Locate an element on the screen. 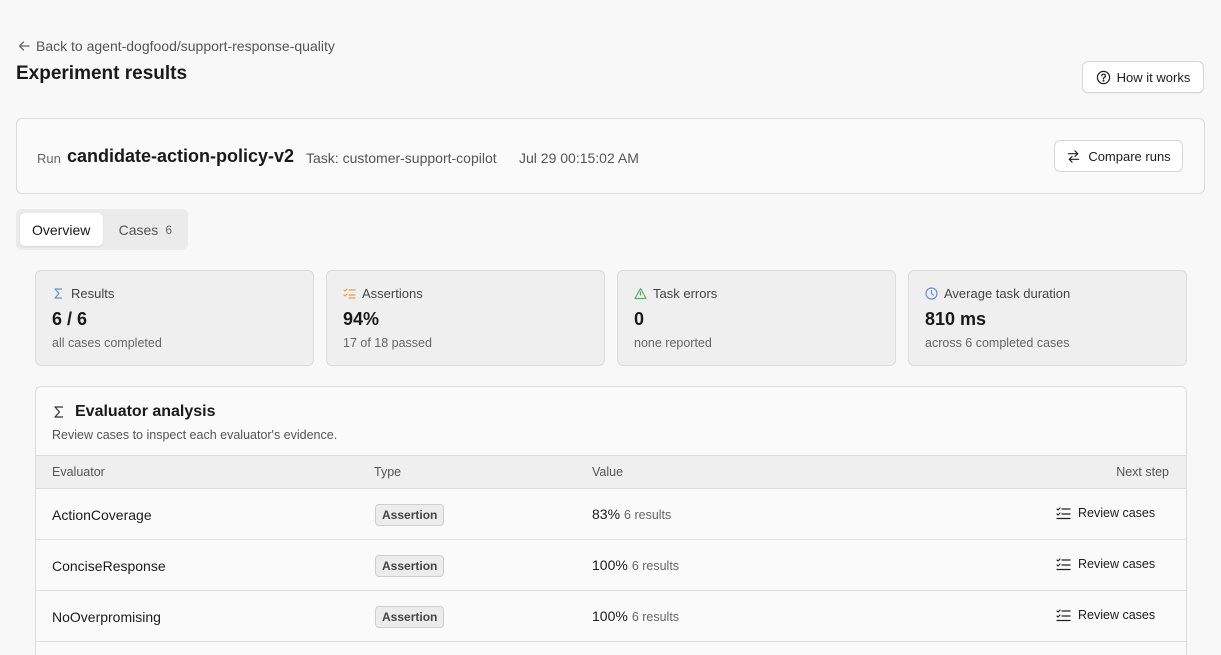 This screenshot has height=655, width=1221. evaluator-title: Evaluator analysis is located at coordinates (145, 411).